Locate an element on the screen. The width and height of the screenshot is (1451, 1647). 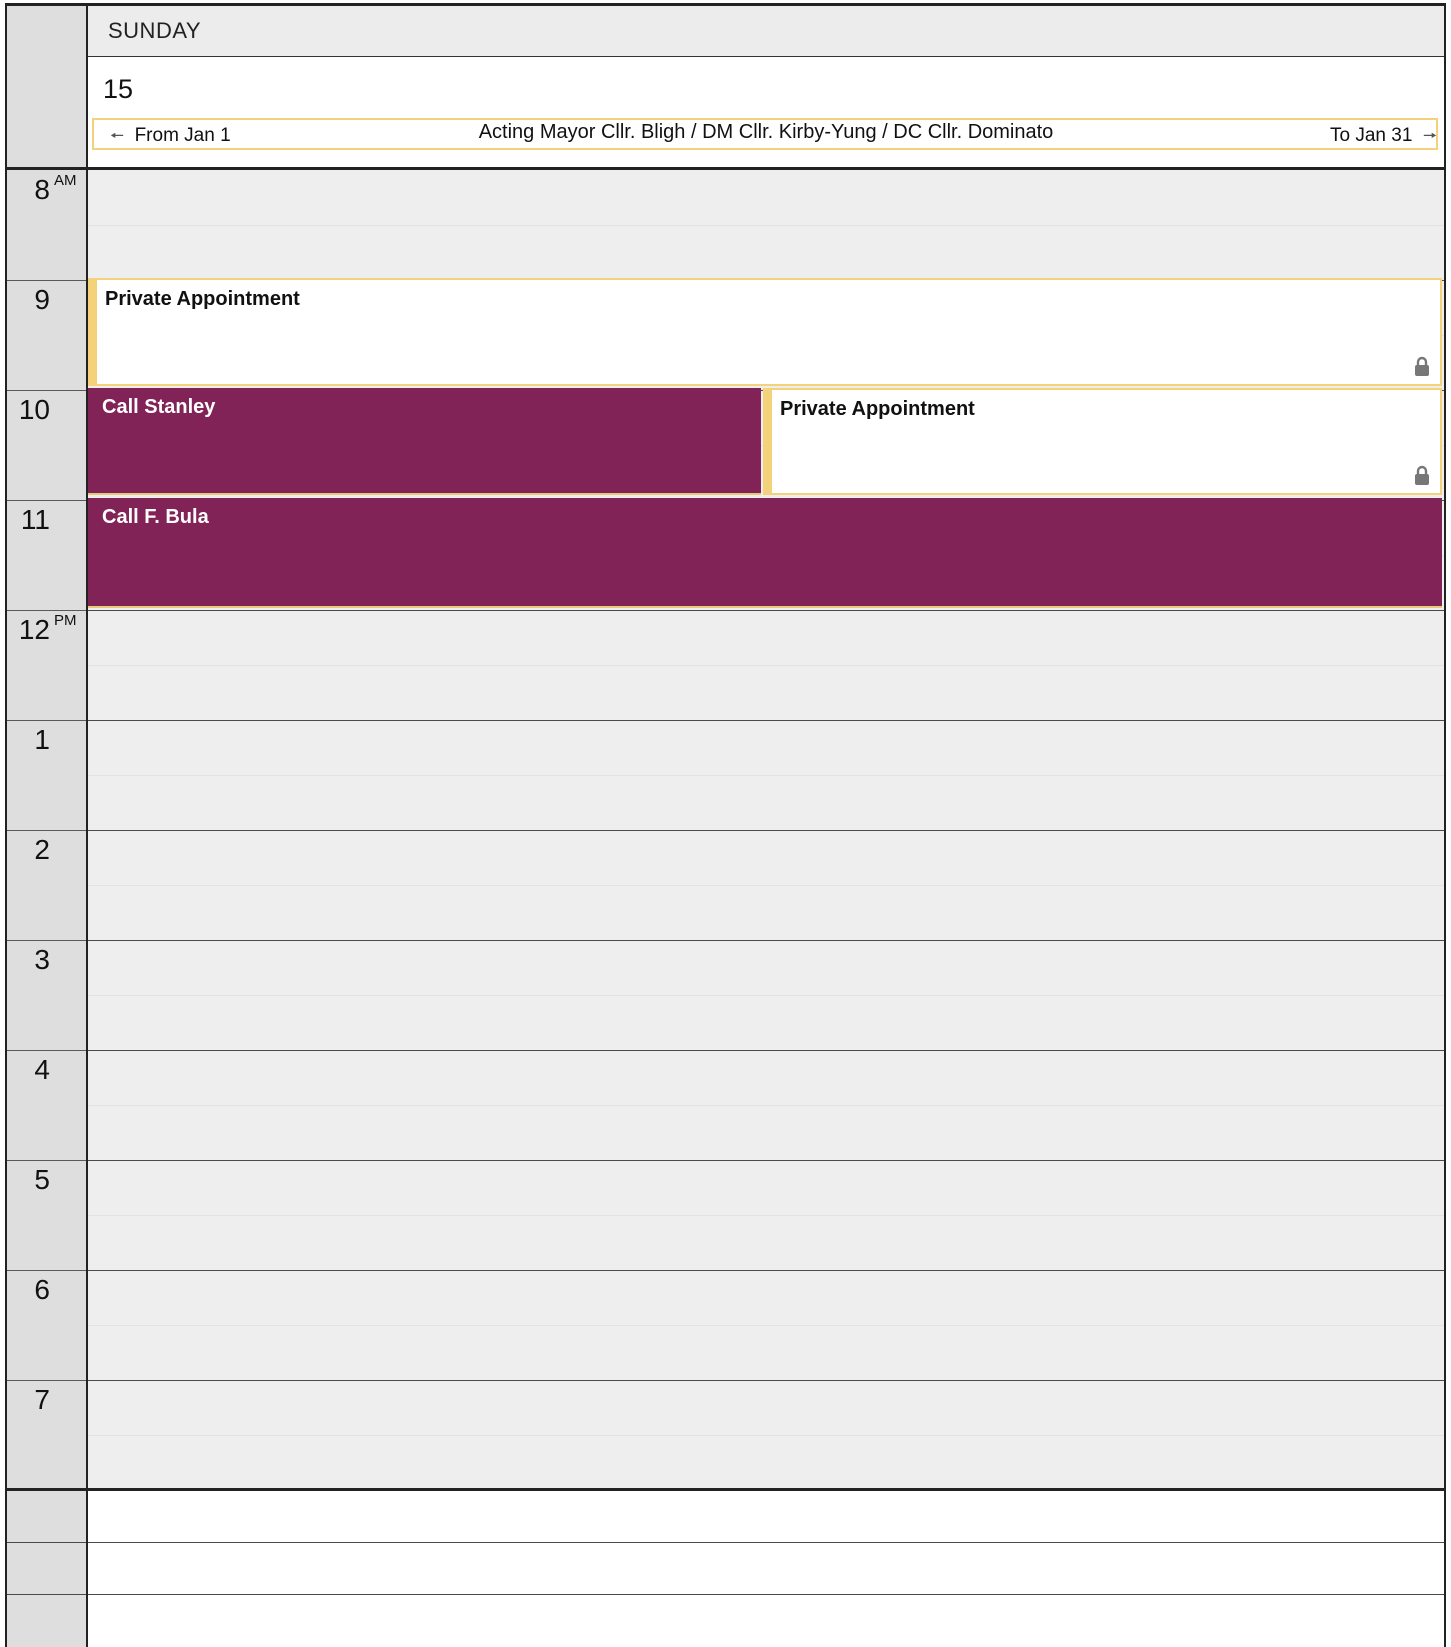
time-label-hour: 11 is located at coordinates (35, 519).